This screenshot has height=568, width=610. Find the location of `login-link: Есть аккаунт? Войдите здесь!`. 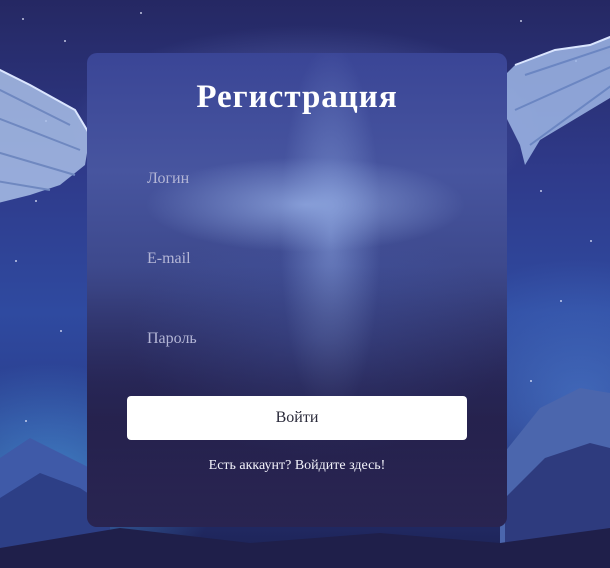

login-link: Есть аккаунт? Войдите здесь! is located at coordinates (297, 466).